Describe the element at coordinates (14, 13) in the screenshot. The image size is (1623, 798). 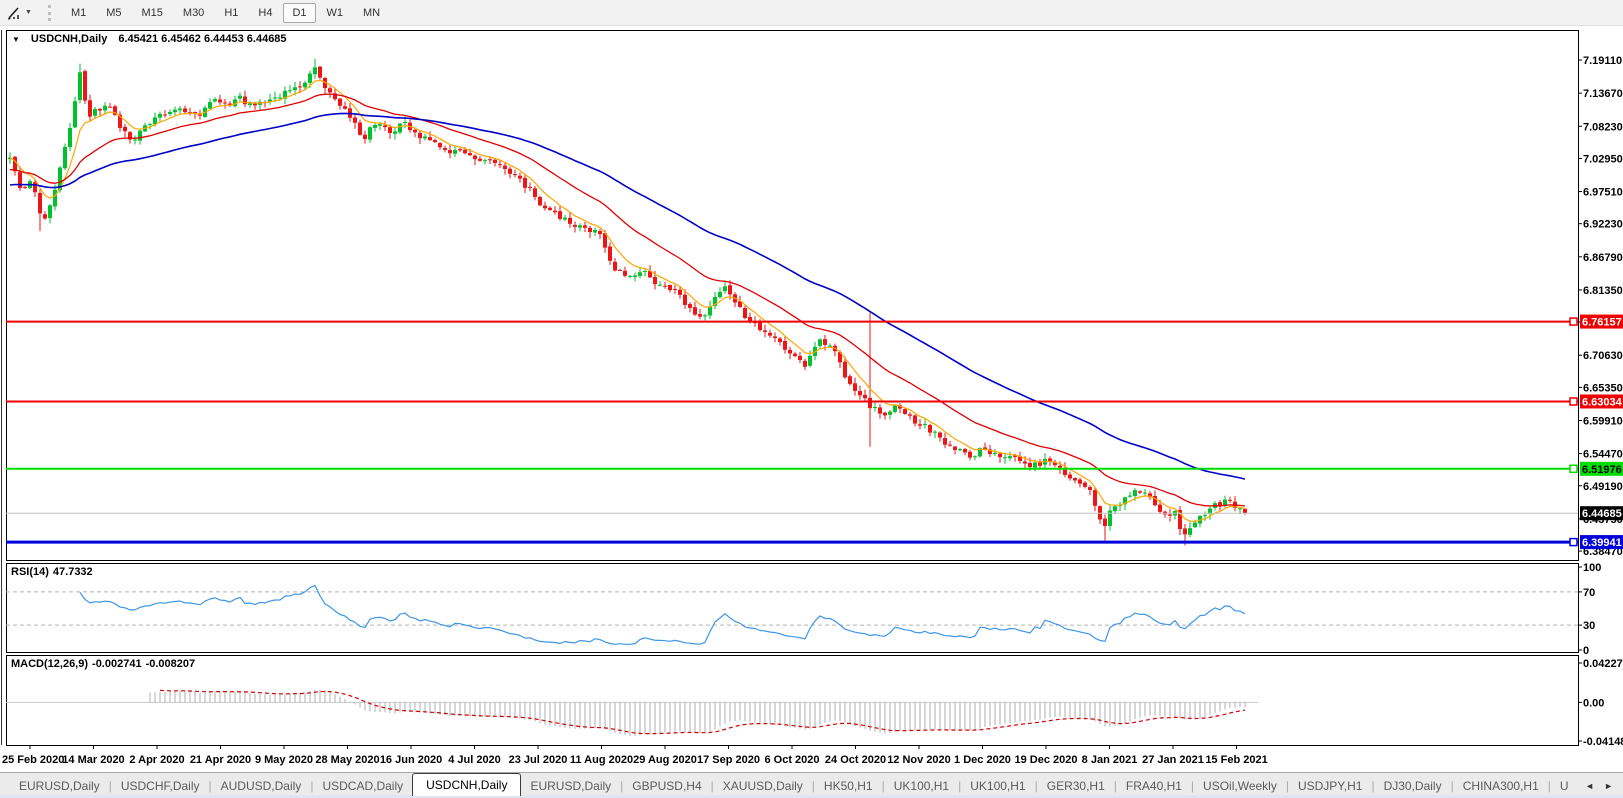
I see `crosshair-pencil-tool-icon` at that location.